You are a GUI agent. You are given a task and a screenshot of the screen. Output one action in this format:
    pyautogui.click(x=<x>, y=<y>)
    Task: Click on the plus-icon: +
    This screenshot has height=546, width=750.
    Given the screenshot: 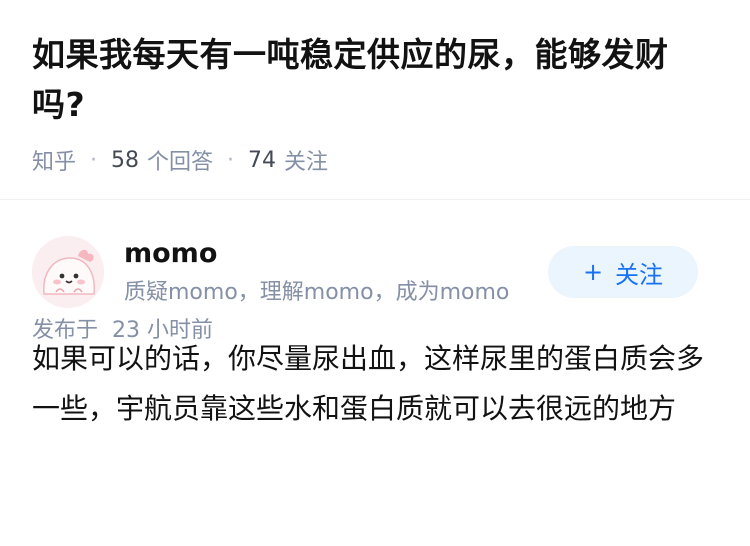 What is the action you would take?
    pyautogui.click(x=593, y=272)
    